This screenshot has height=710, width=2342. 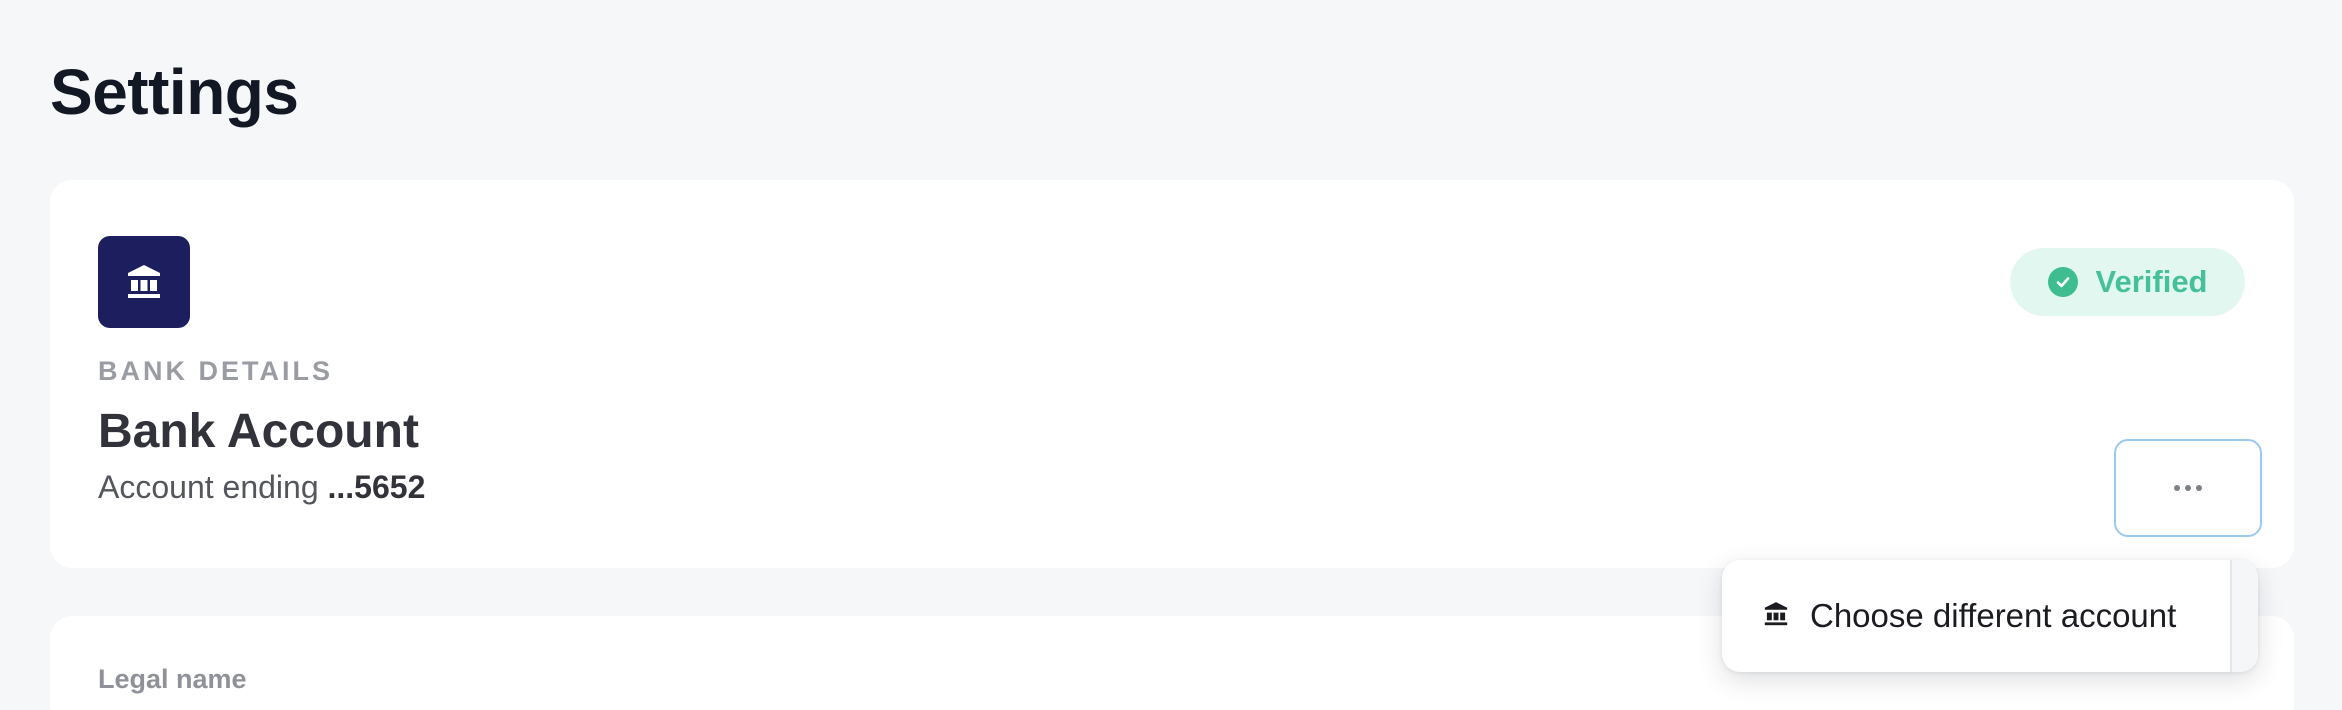 I want to click on more-options-menu: Choose different account, so click(x=1990, y=616).